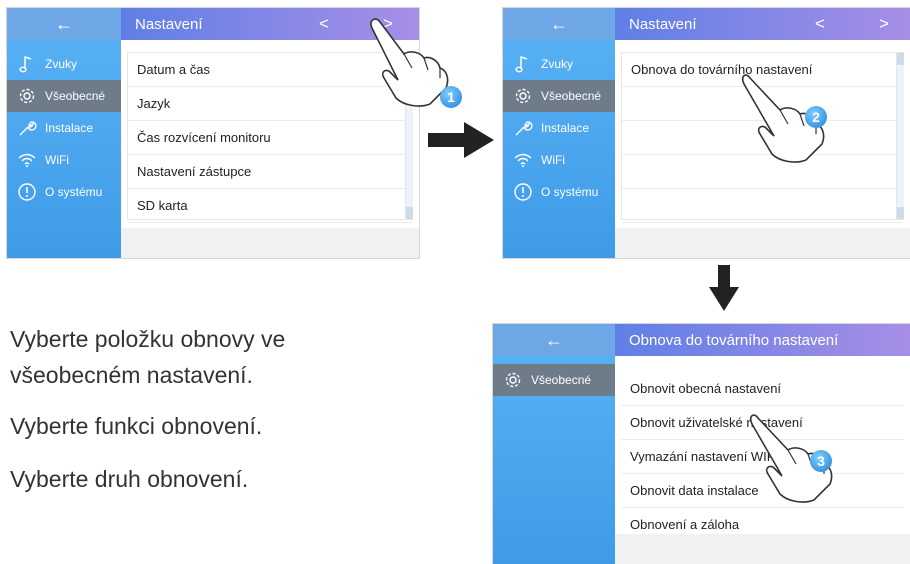 The height and width of the screenshot is (564, 910). Describe the element at coordinates (884, 24) in the screenshot. I see `next-page-button: >` at that location.